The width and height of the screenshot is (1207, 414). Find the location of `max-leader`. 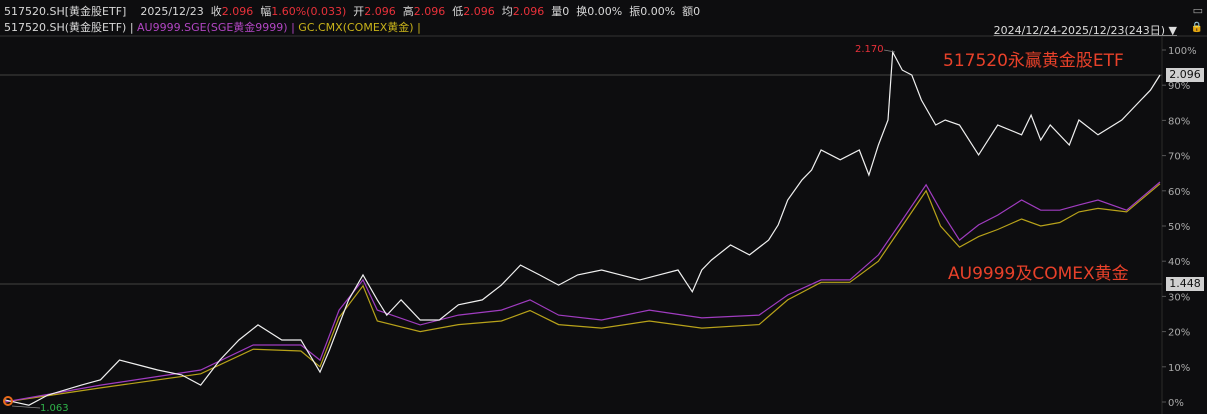

max-leader is located at coordinates (889, 51).